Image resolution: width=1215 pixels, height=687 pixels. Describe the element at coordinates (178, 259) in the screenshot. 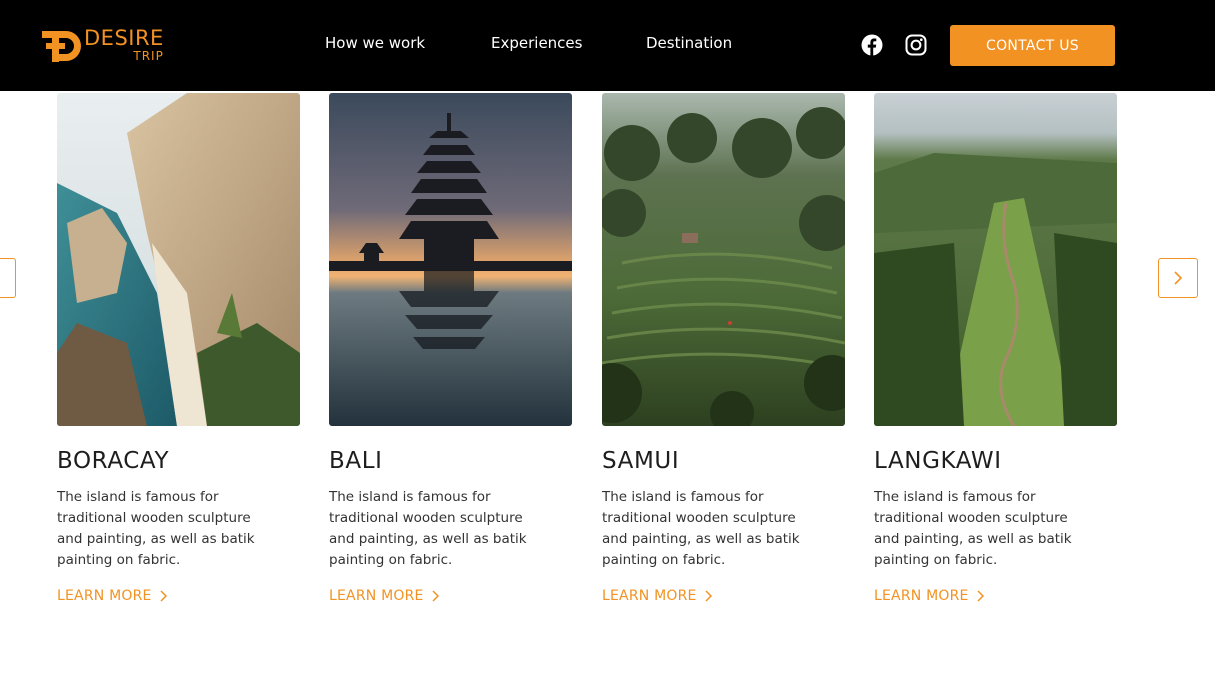

I see `boracay-image` at that location.